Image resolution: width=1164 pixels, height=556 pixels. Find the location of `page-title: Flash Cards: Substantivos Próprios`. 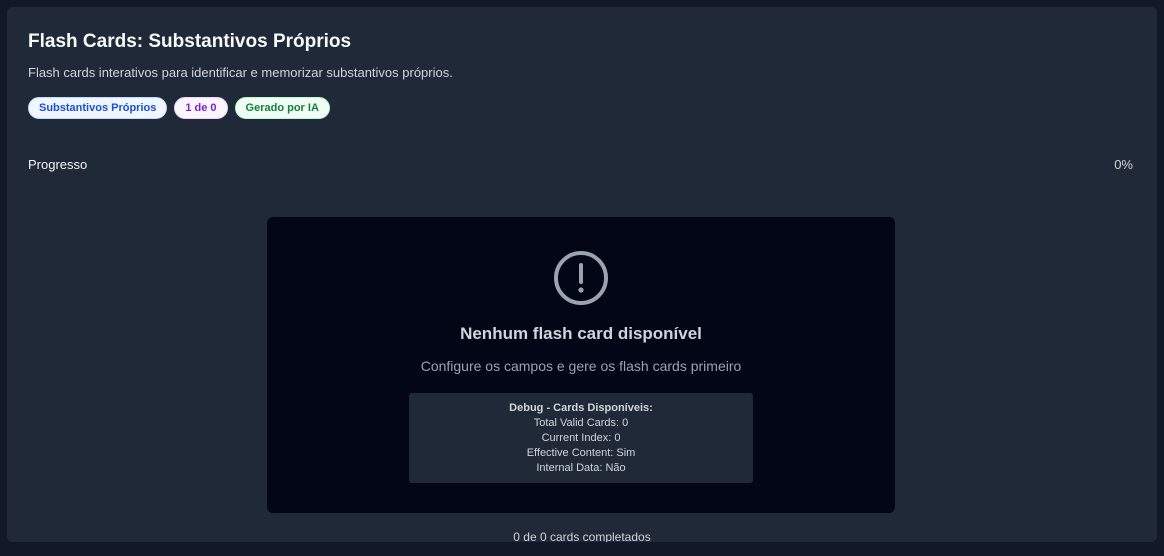

page-title: Flash Cards: Substantivos Próprios is located at coordinates (190, 41).